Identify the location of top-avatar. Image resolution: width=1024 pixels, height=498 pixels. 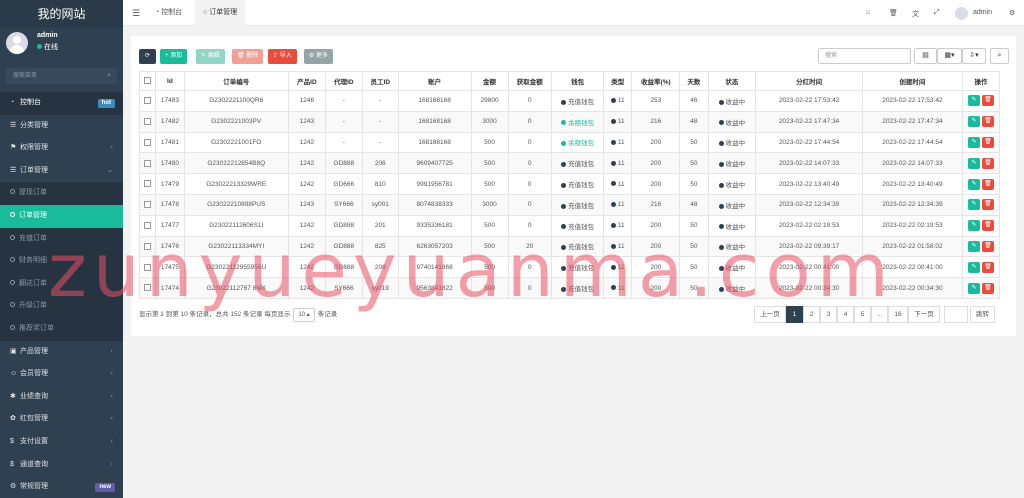
(961, 13).